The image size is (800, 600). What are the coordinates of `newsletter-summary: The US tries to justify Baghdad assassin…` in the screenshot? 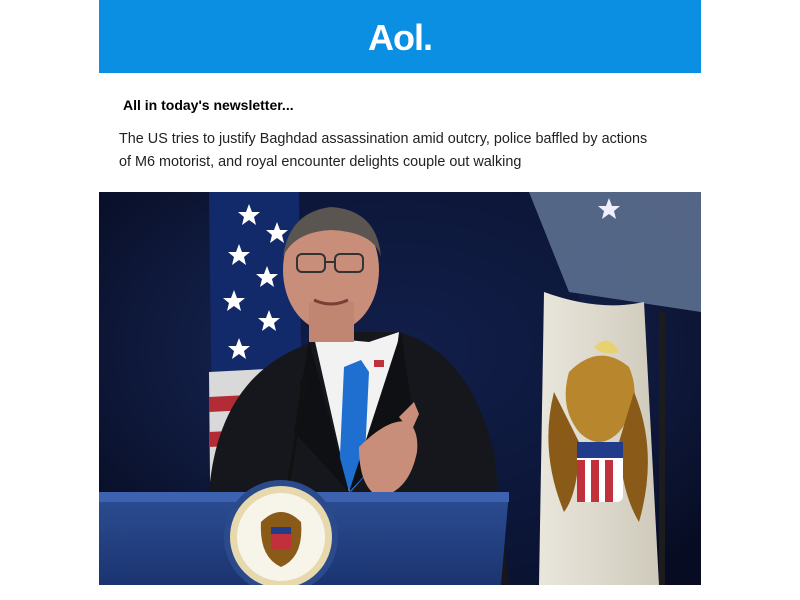 It's located at (383, 150).